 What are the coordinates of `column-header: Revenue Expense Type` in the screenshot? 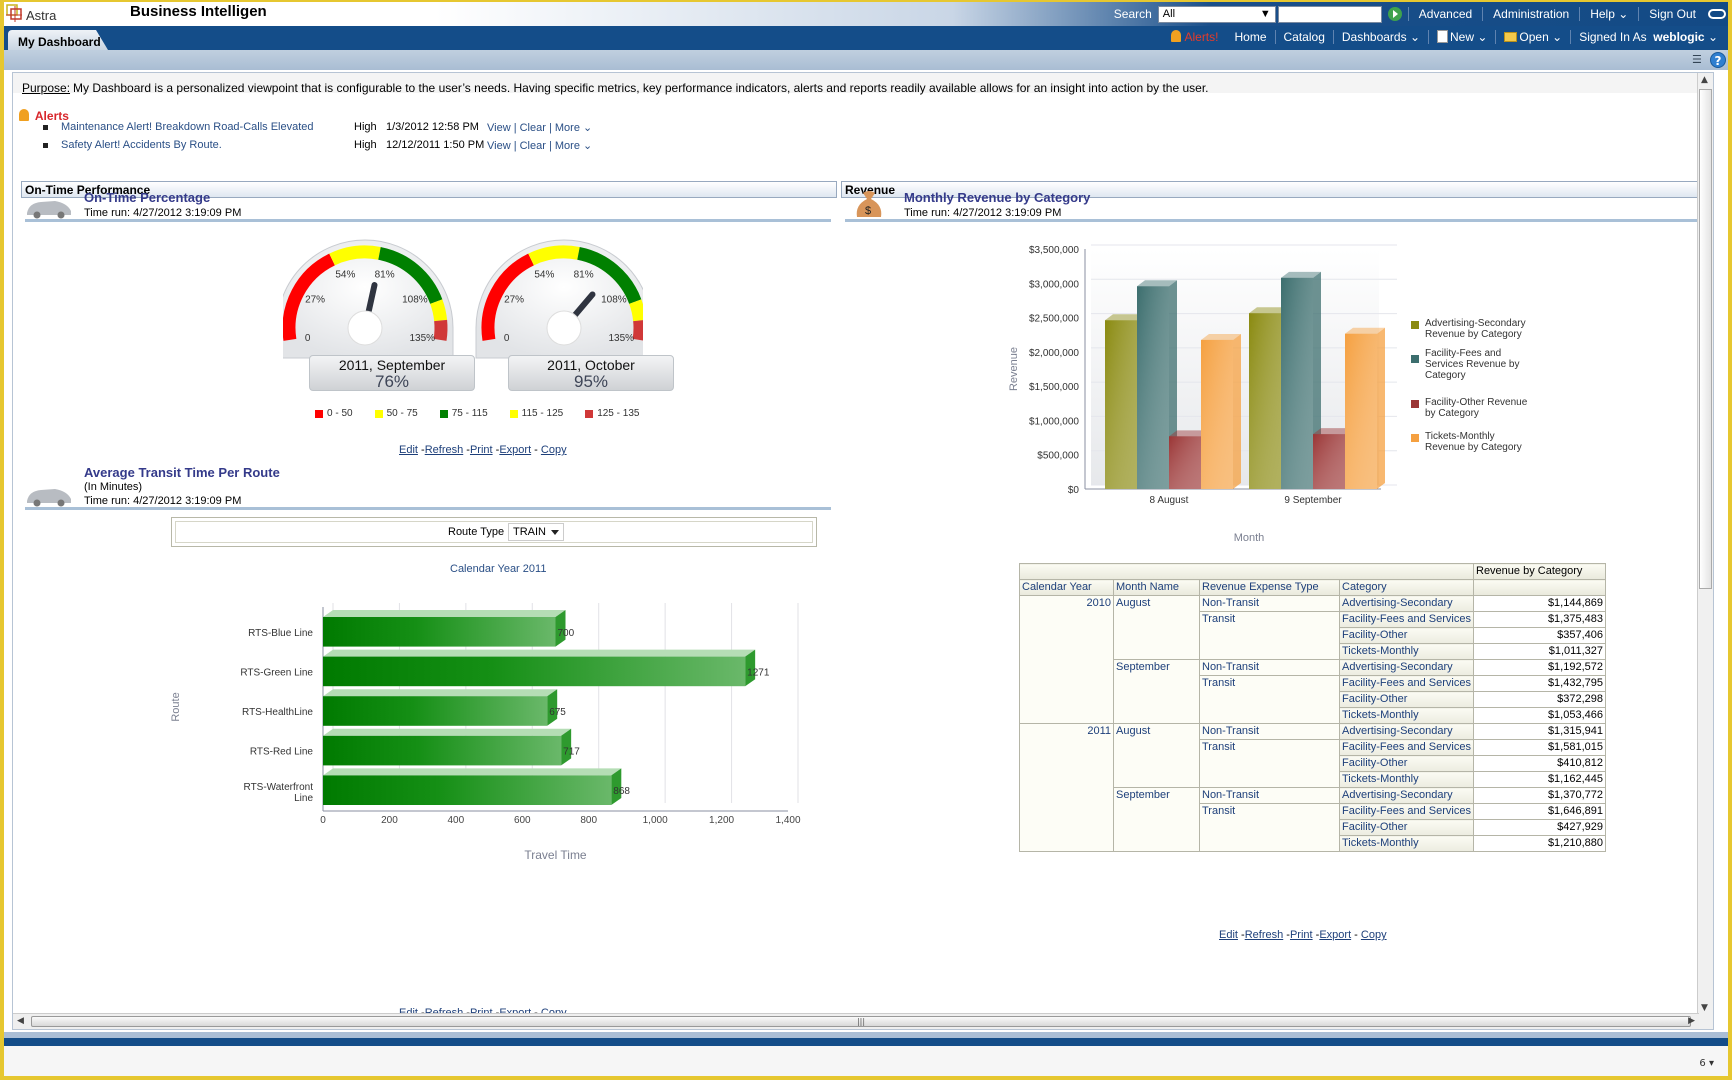 It's located at (1269, 587).